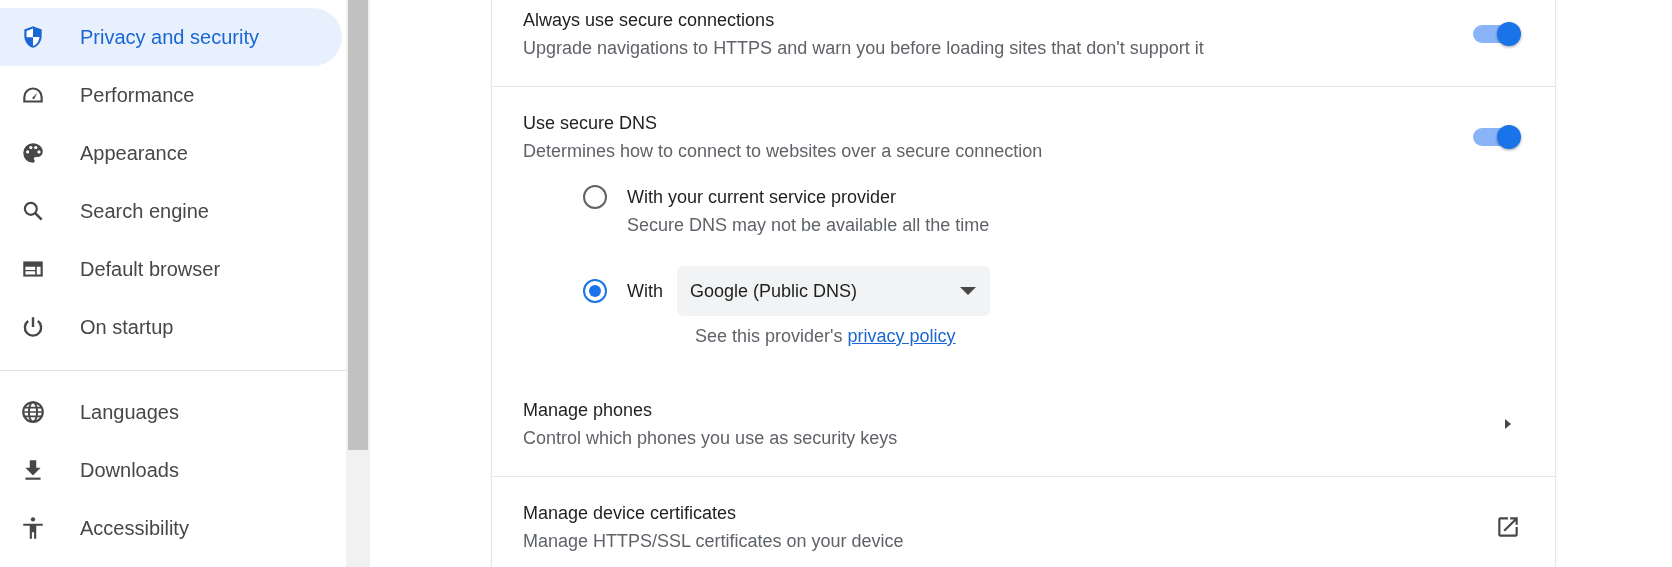 This screenshot has height=567, width=1672. Describe the element at coordinates (769, 336) in the screenshot. I see `note-text: See this provider's` at that location.